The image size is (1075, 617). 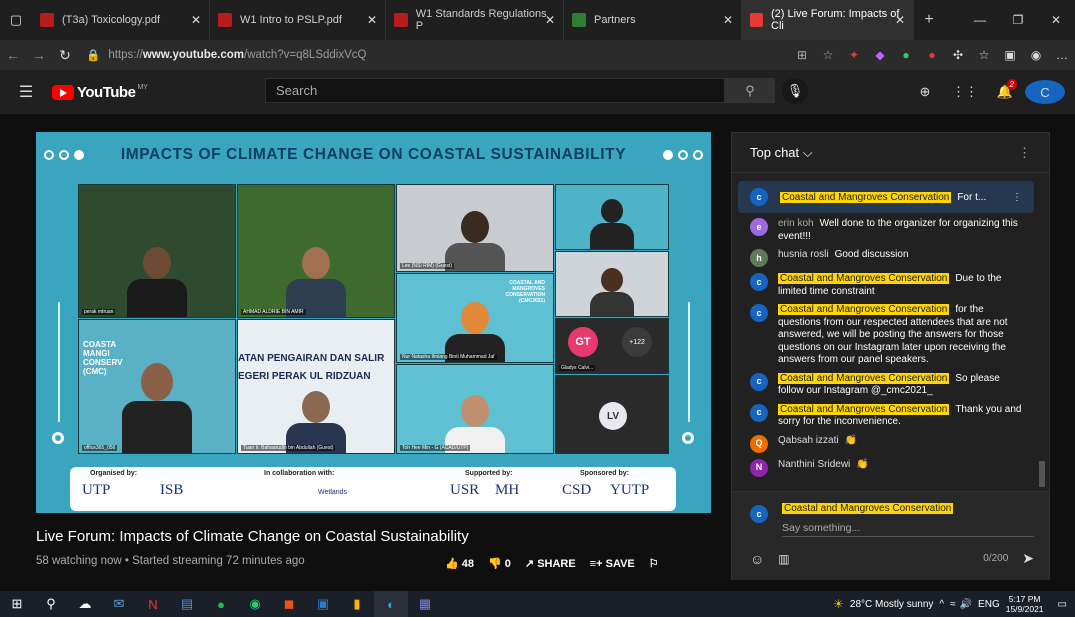 I want to click on create-icon: ⊕, so click(x=925, y=92).